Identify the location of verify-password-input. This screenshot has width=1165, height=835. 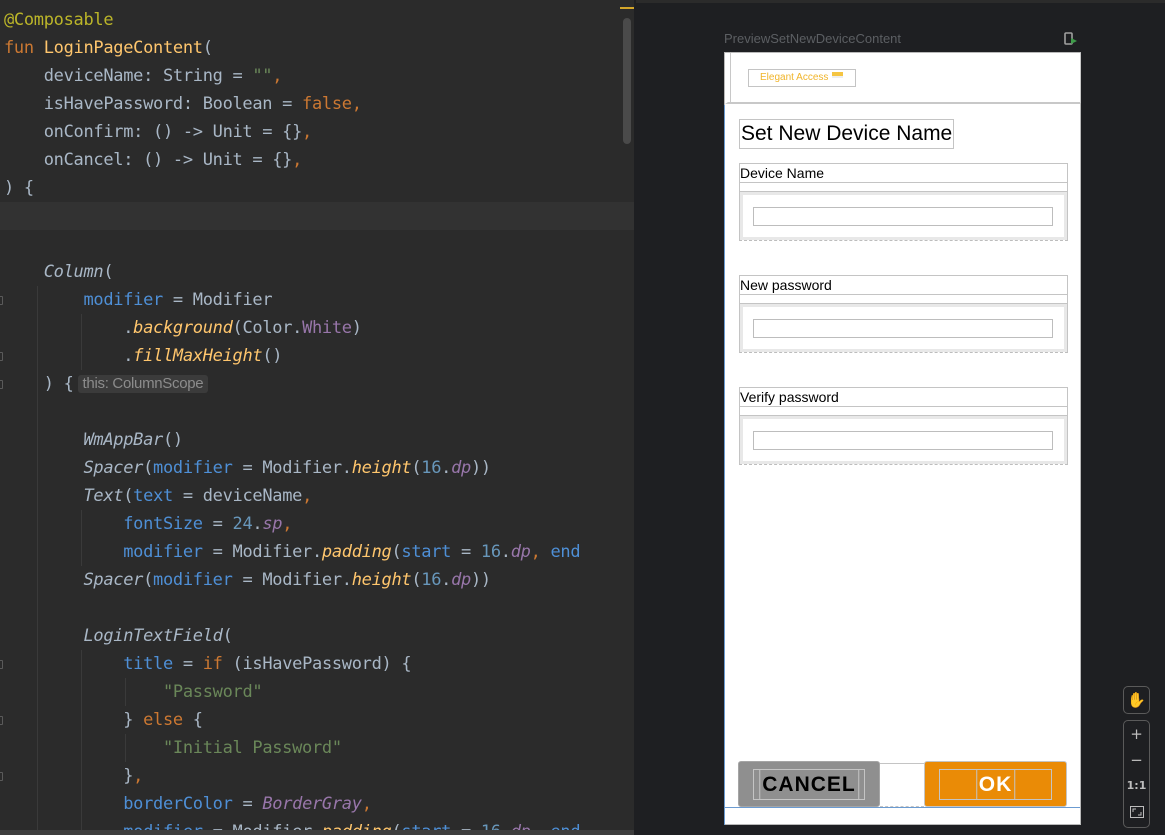
(903, 440).